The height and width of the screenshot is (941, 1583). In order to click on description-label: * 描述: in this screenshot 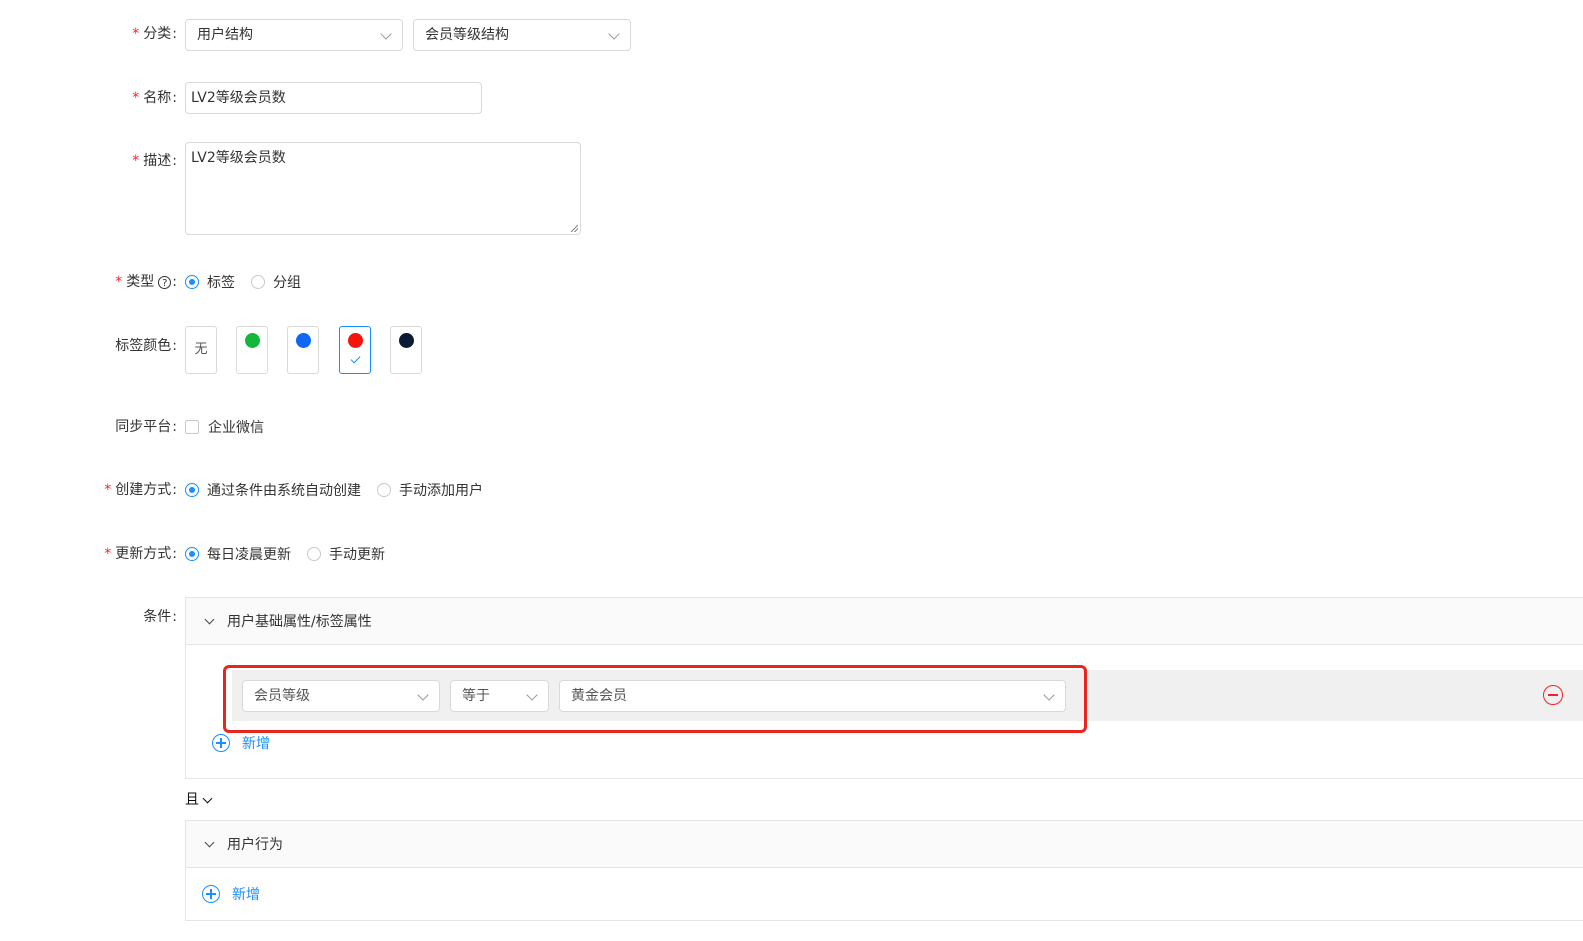, I will do `click(154, 161)`.